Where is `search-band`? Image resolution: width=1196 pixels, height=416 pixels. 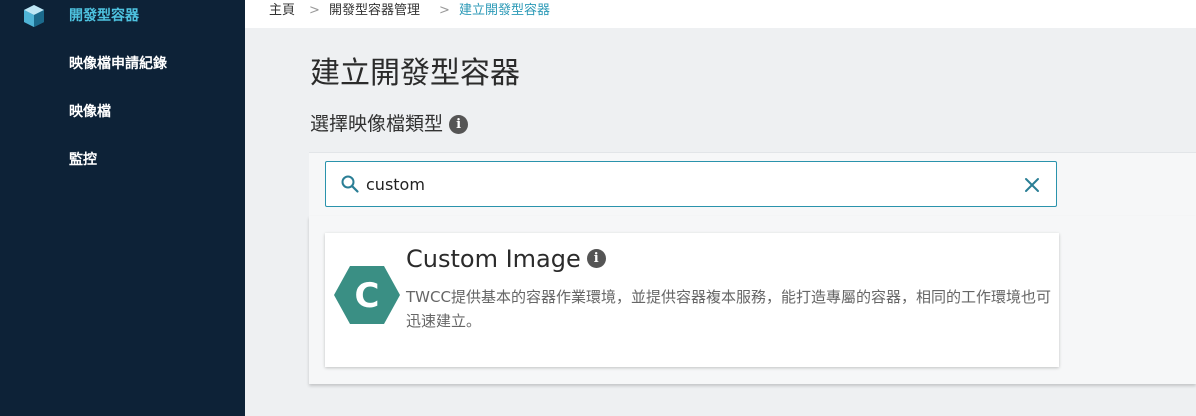 search-band is located at coordinates (752, 184).